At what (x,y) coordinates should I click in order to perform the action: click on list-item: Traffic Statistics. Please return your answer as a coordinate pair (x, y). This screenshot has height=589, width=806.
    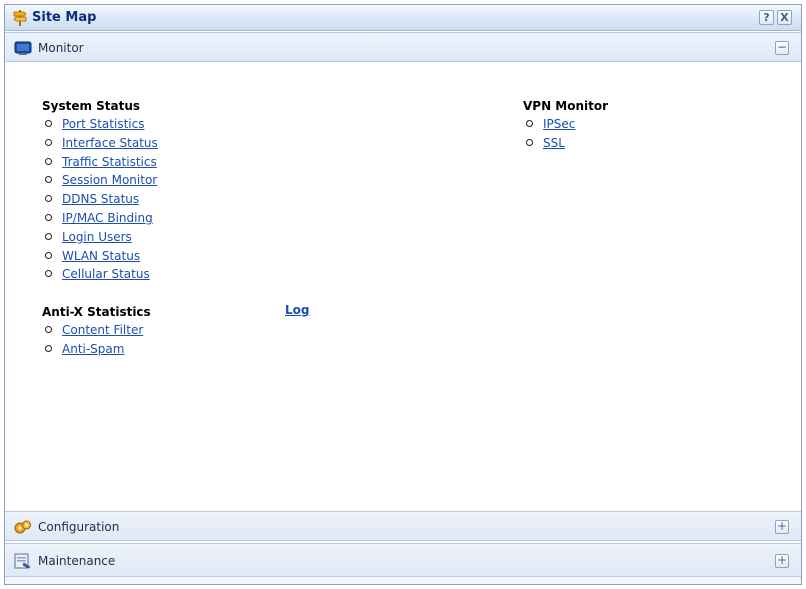
    Looking at the image, I should click on (100, 162).